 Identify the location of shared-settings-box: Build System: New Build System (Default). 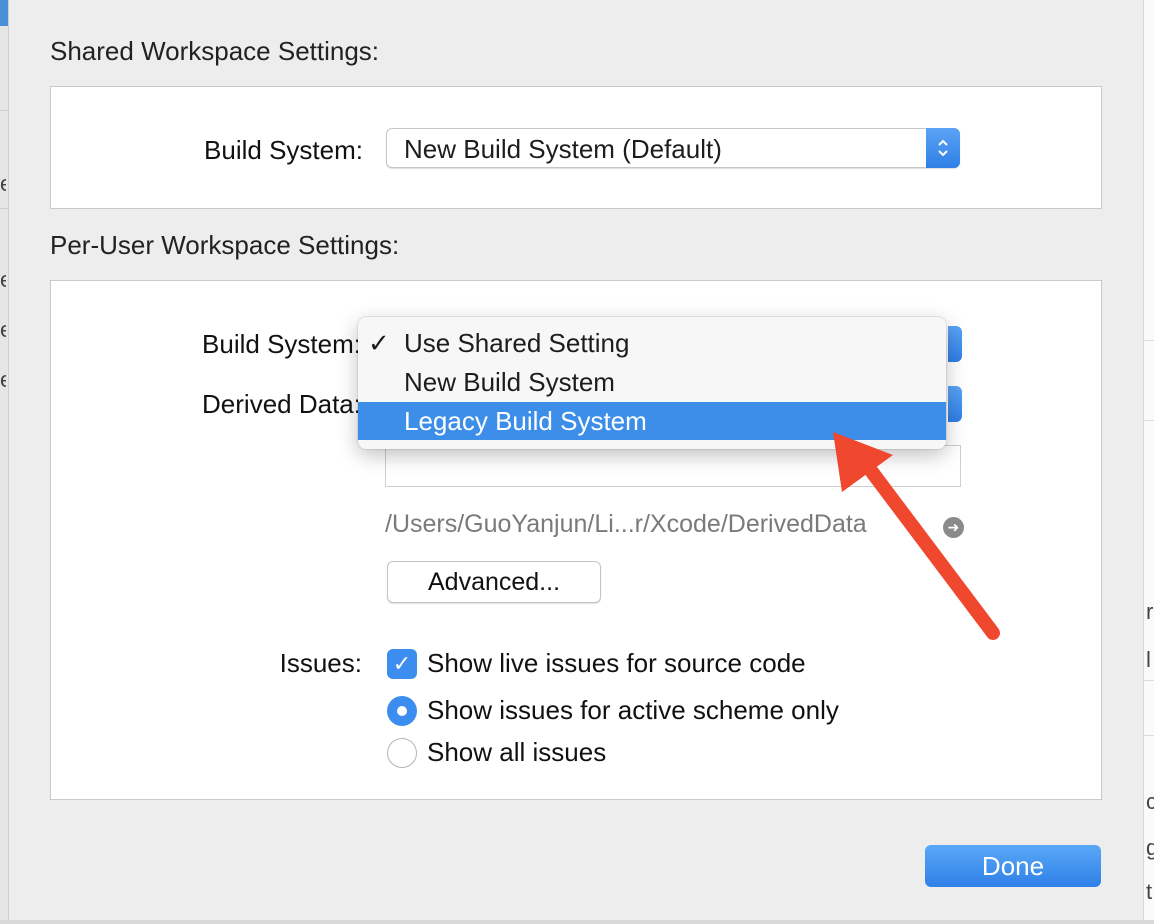
(576, 147).